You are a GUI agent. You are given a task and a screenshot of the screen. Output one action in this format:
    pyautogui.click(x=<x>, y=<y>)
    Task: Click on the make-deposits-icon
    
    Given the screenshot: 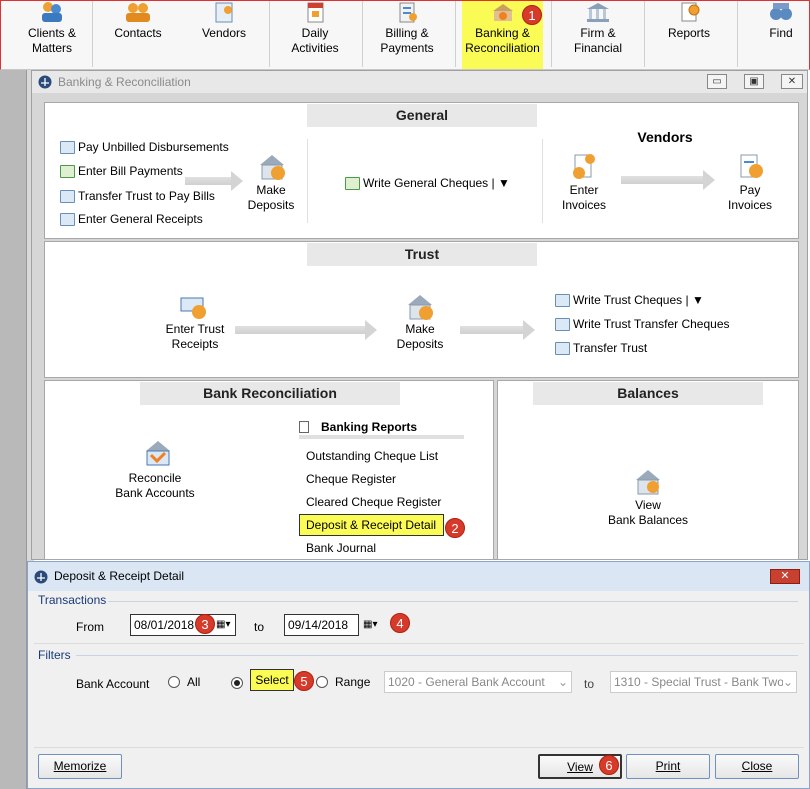 What is the action you would take?
    pyautogui.click(x=420, y=307)
    